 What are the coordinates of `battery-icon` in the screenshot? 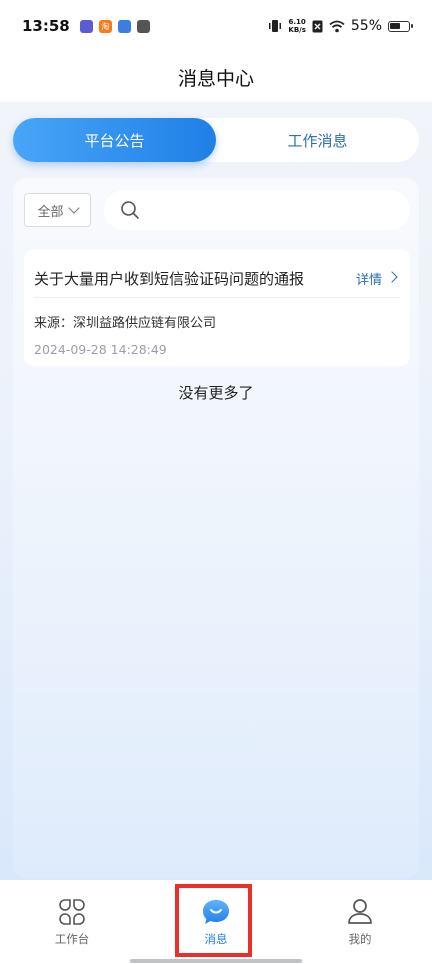 It's located at (400, 26).